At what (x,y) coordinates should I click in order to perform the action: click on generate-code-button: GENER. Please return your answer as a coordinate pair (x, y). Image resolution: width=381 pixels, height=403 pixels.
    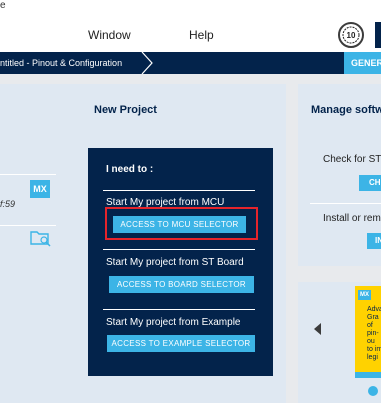
    Looking at the image, I should click on (362, 63).